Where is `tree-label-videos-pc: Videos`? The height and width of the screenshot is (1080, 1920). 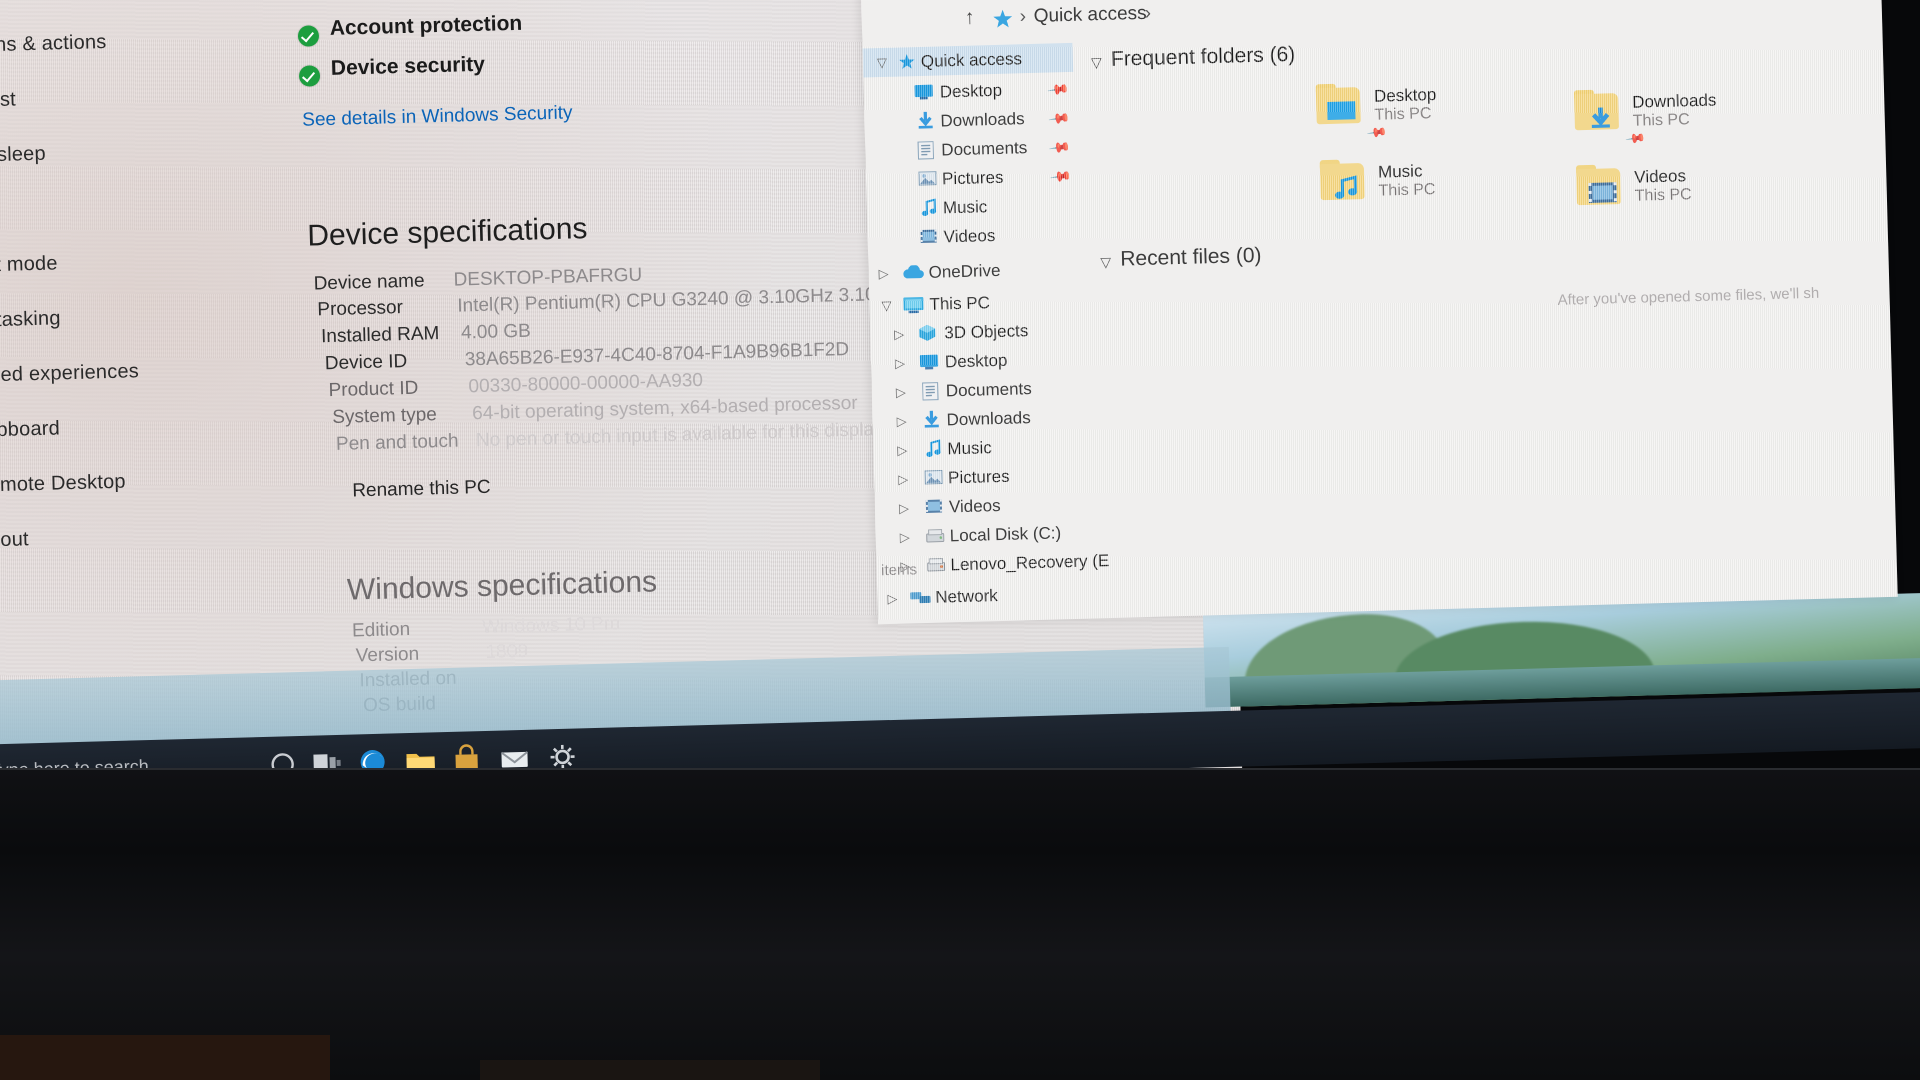 tree-label-videos-pc: Videos is located at coordinates (974, 506).